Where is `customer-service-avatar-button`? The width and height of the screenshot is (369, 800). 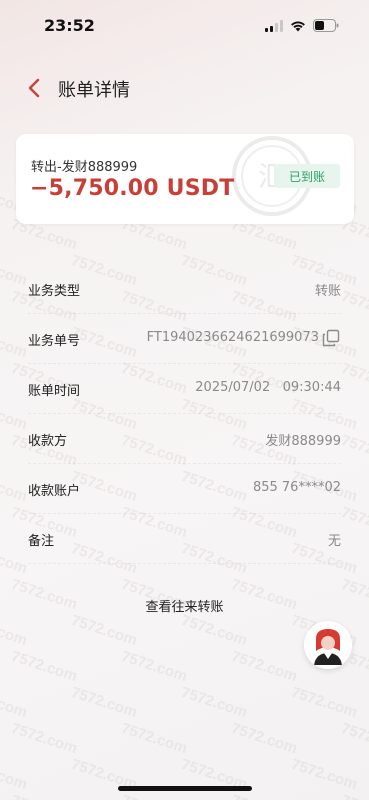
customer-service-avatar-button is located at coordinates (328, 645).